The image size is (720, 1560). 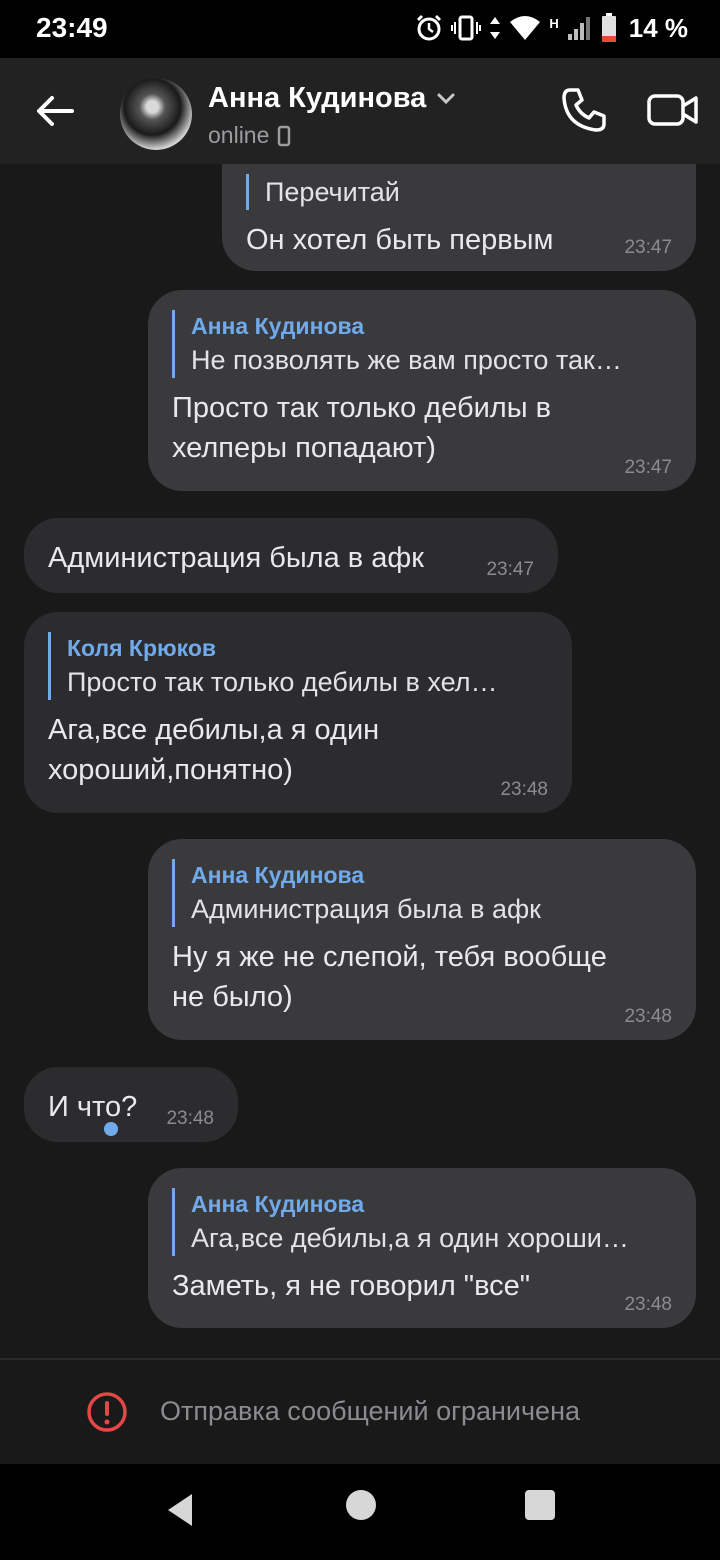 I want to click on video-call-button, so click(x=673, y=110).